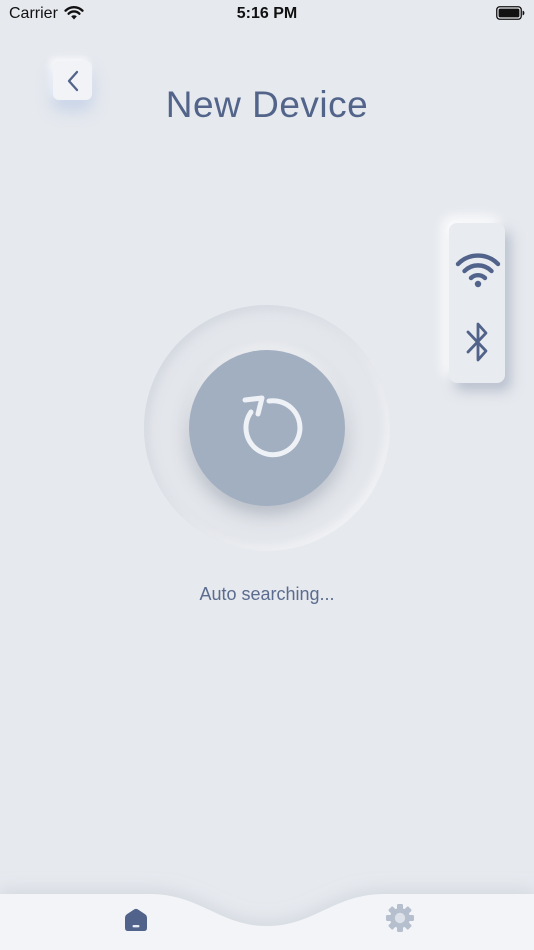 This screenshot has width=534, height=950. What do you see at coordinates (272, 426) in the screenshot?
I see `refresh-icon` at bounding box center [272, 426].